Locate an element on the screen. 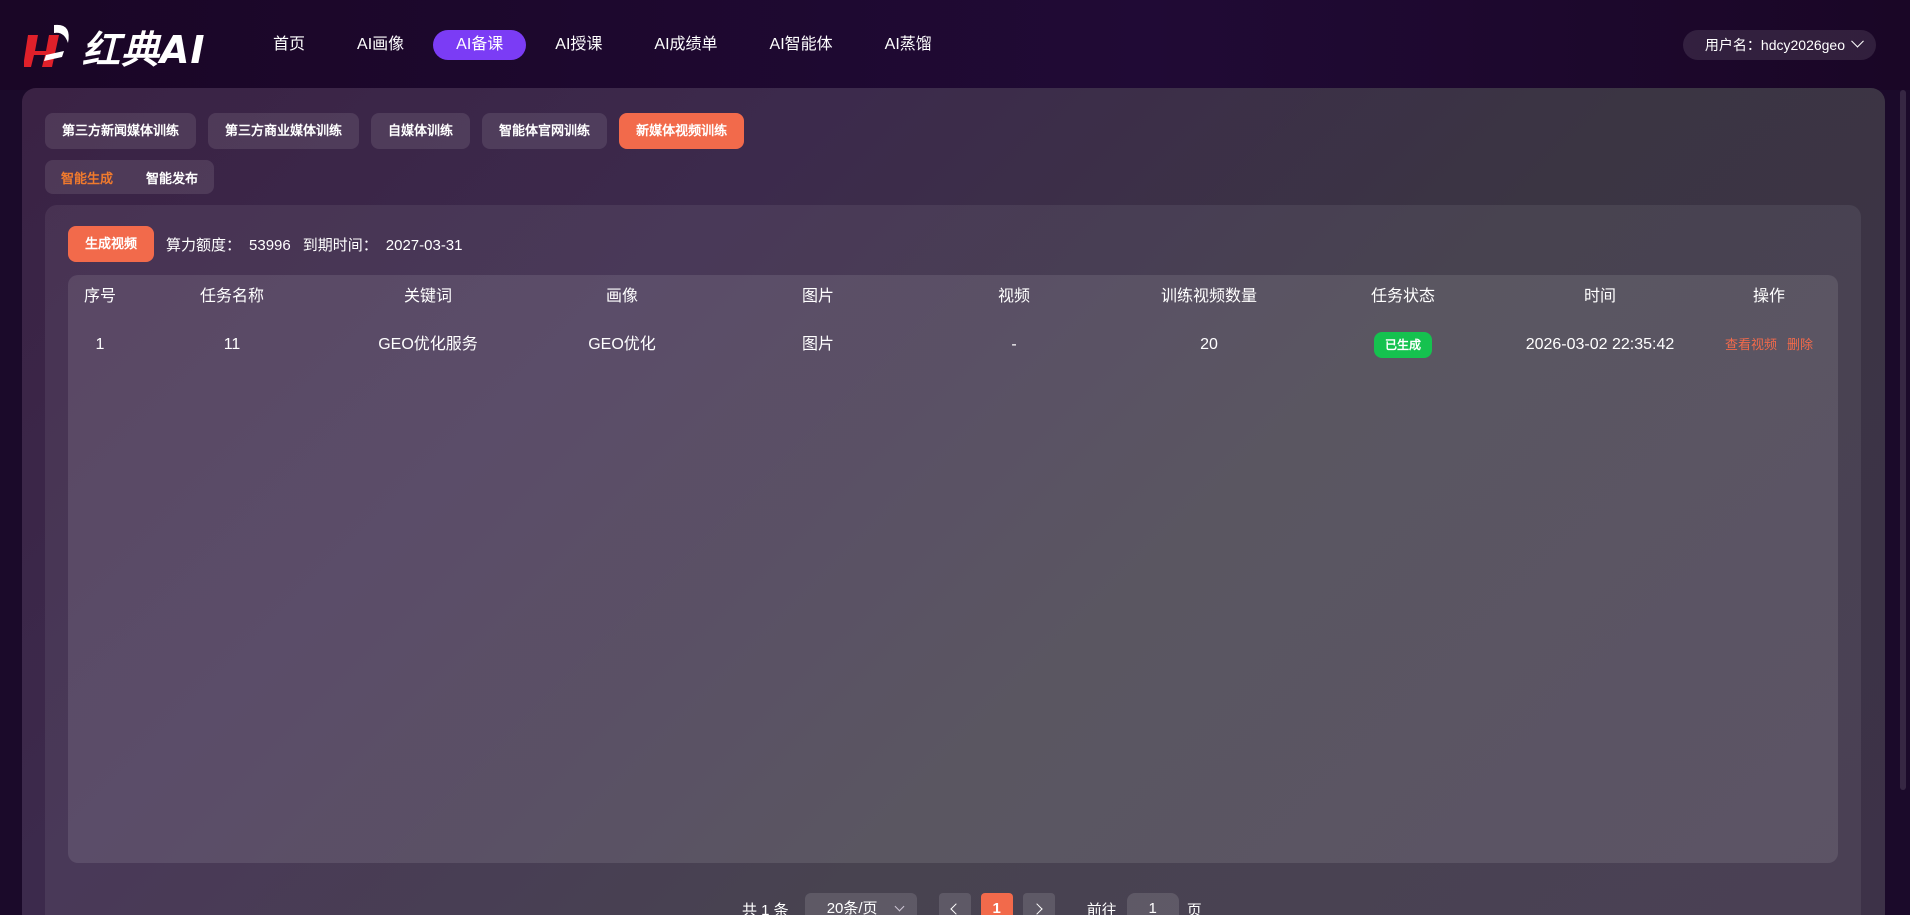  cell-video-count: 20 is located at coordinates (1209, 344).